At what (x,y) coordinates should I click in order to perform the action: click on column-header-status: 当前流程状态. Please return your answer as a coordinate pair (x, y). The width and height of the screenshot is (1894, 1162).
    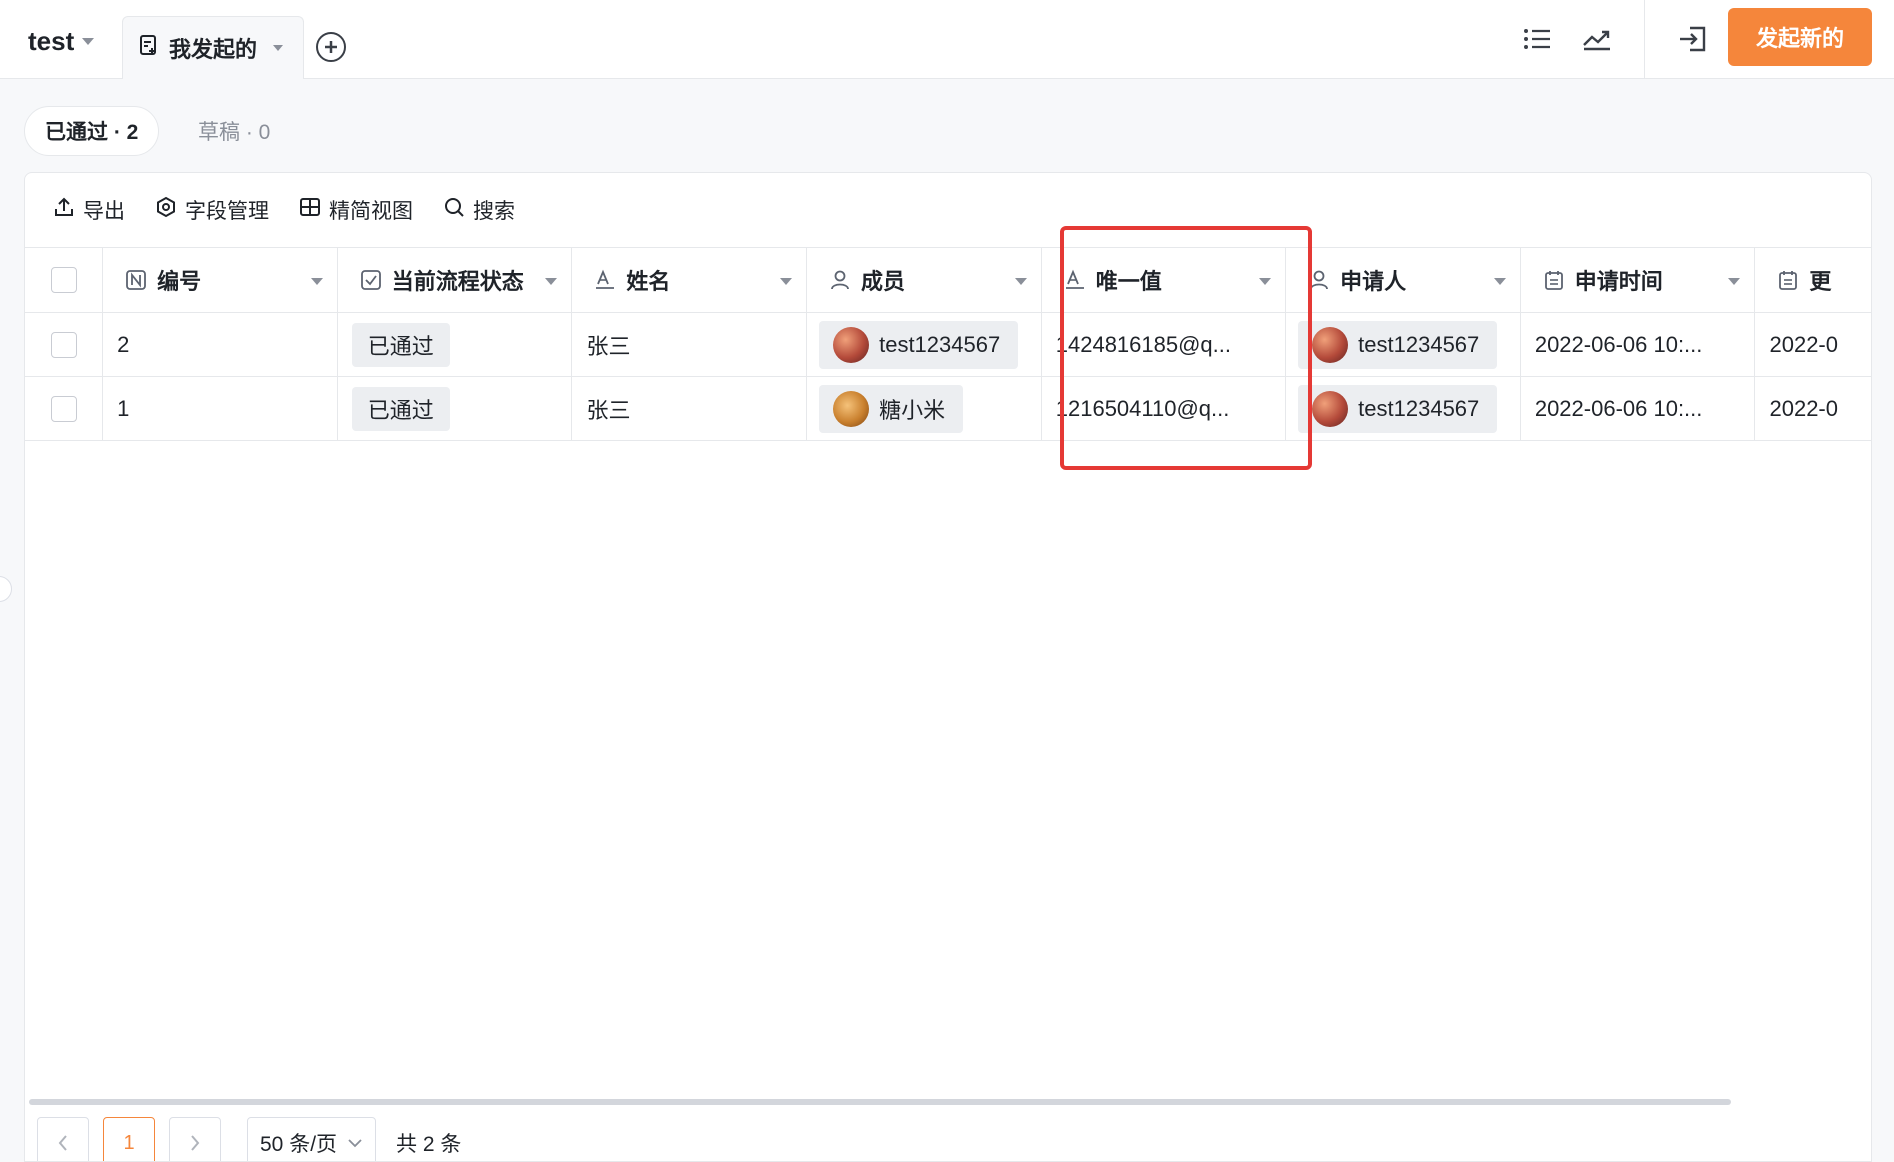
    Looking at the image, I should click on (455, 280).